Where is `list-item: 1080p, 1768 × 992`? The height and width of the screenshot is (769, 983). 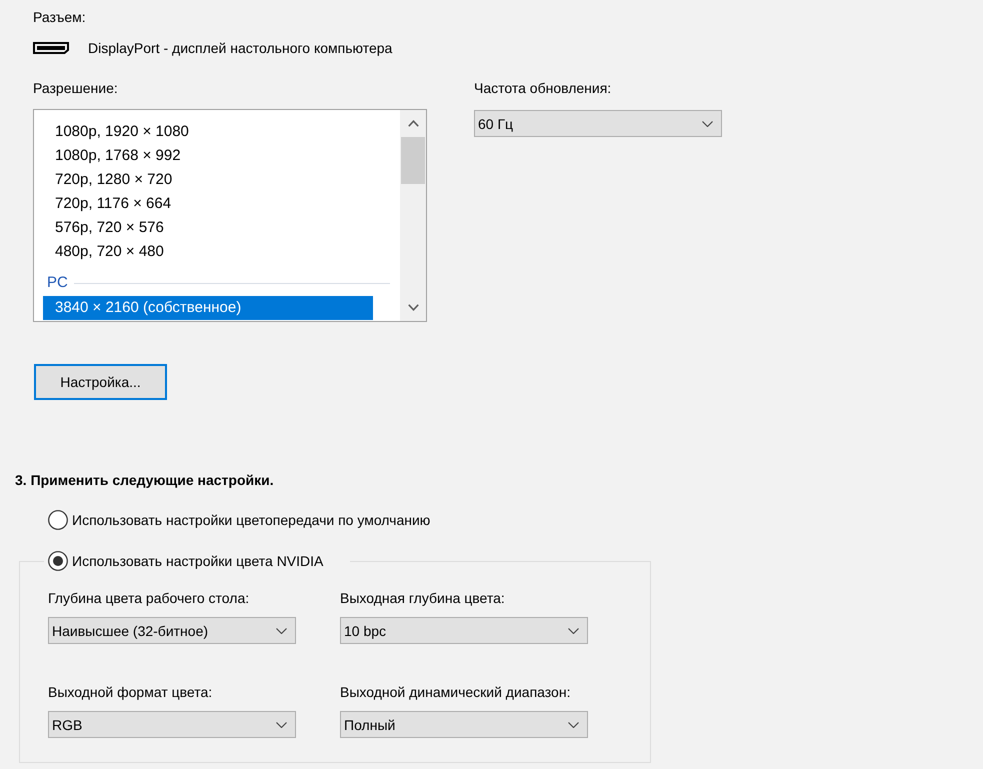
list-item: 1080p, 1768 × 992 is located at coordinates (208, 156).